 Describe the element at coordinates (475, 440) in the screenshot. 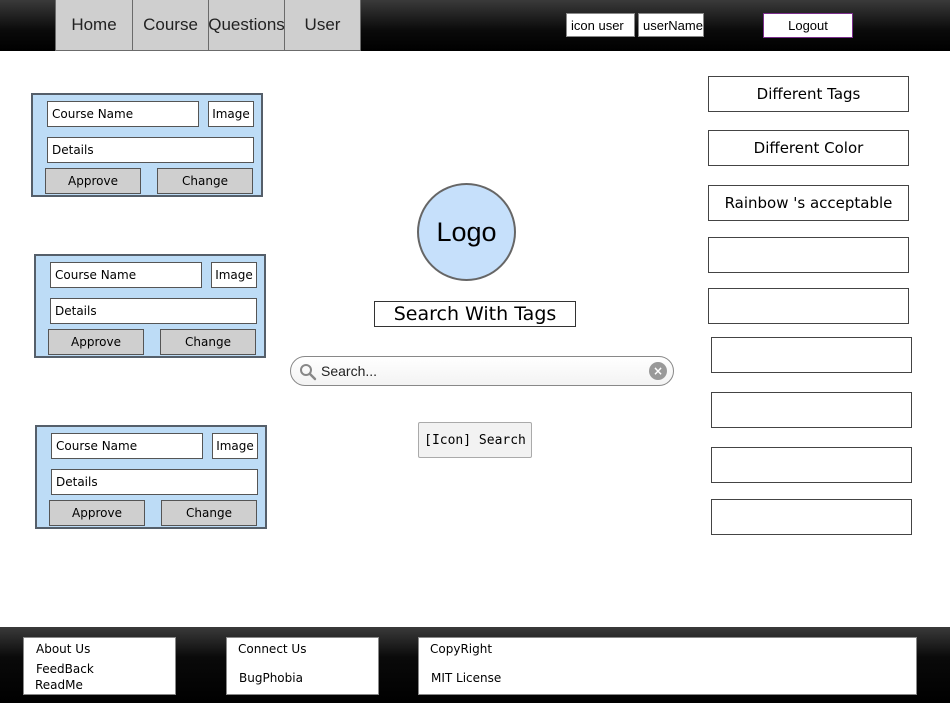

I see `search-button: [Icon] Search` at that location.